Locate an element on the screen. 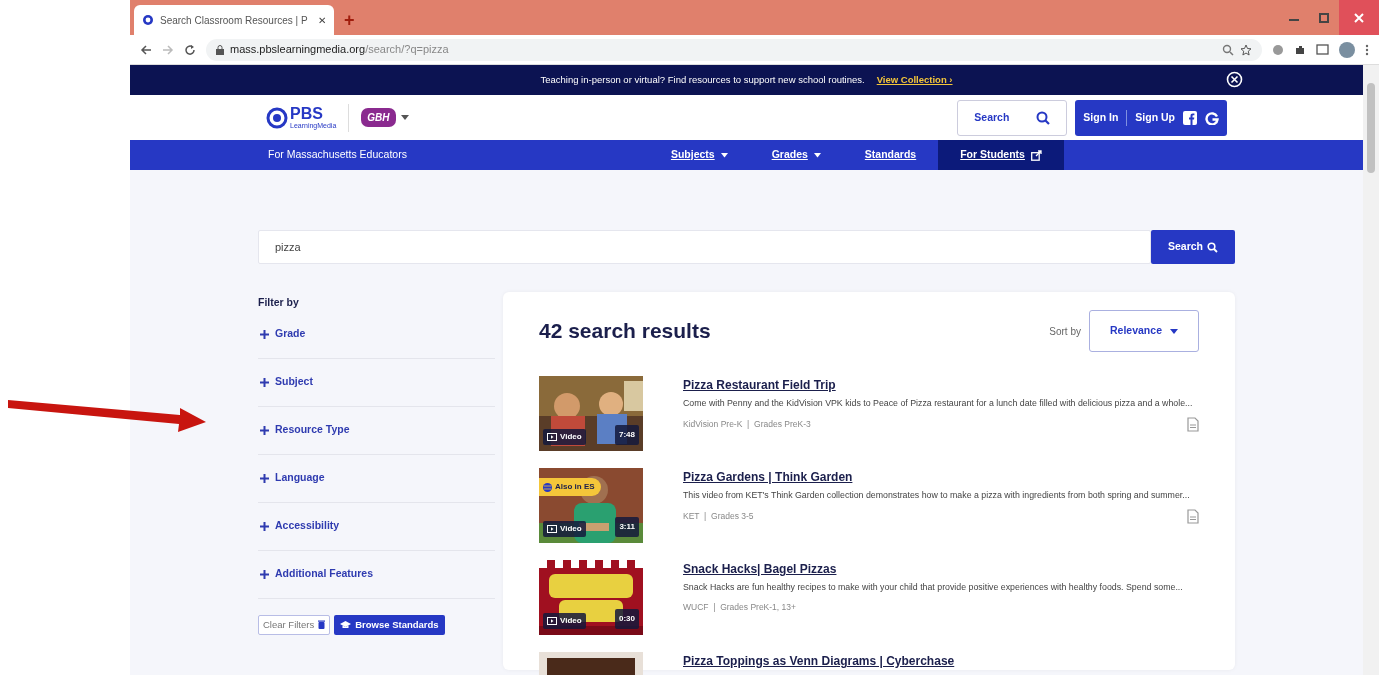 Image resolution: width=1379 pixels, height=675 pixels. filter-toggle: Grade is located at coordinates (282, 334).